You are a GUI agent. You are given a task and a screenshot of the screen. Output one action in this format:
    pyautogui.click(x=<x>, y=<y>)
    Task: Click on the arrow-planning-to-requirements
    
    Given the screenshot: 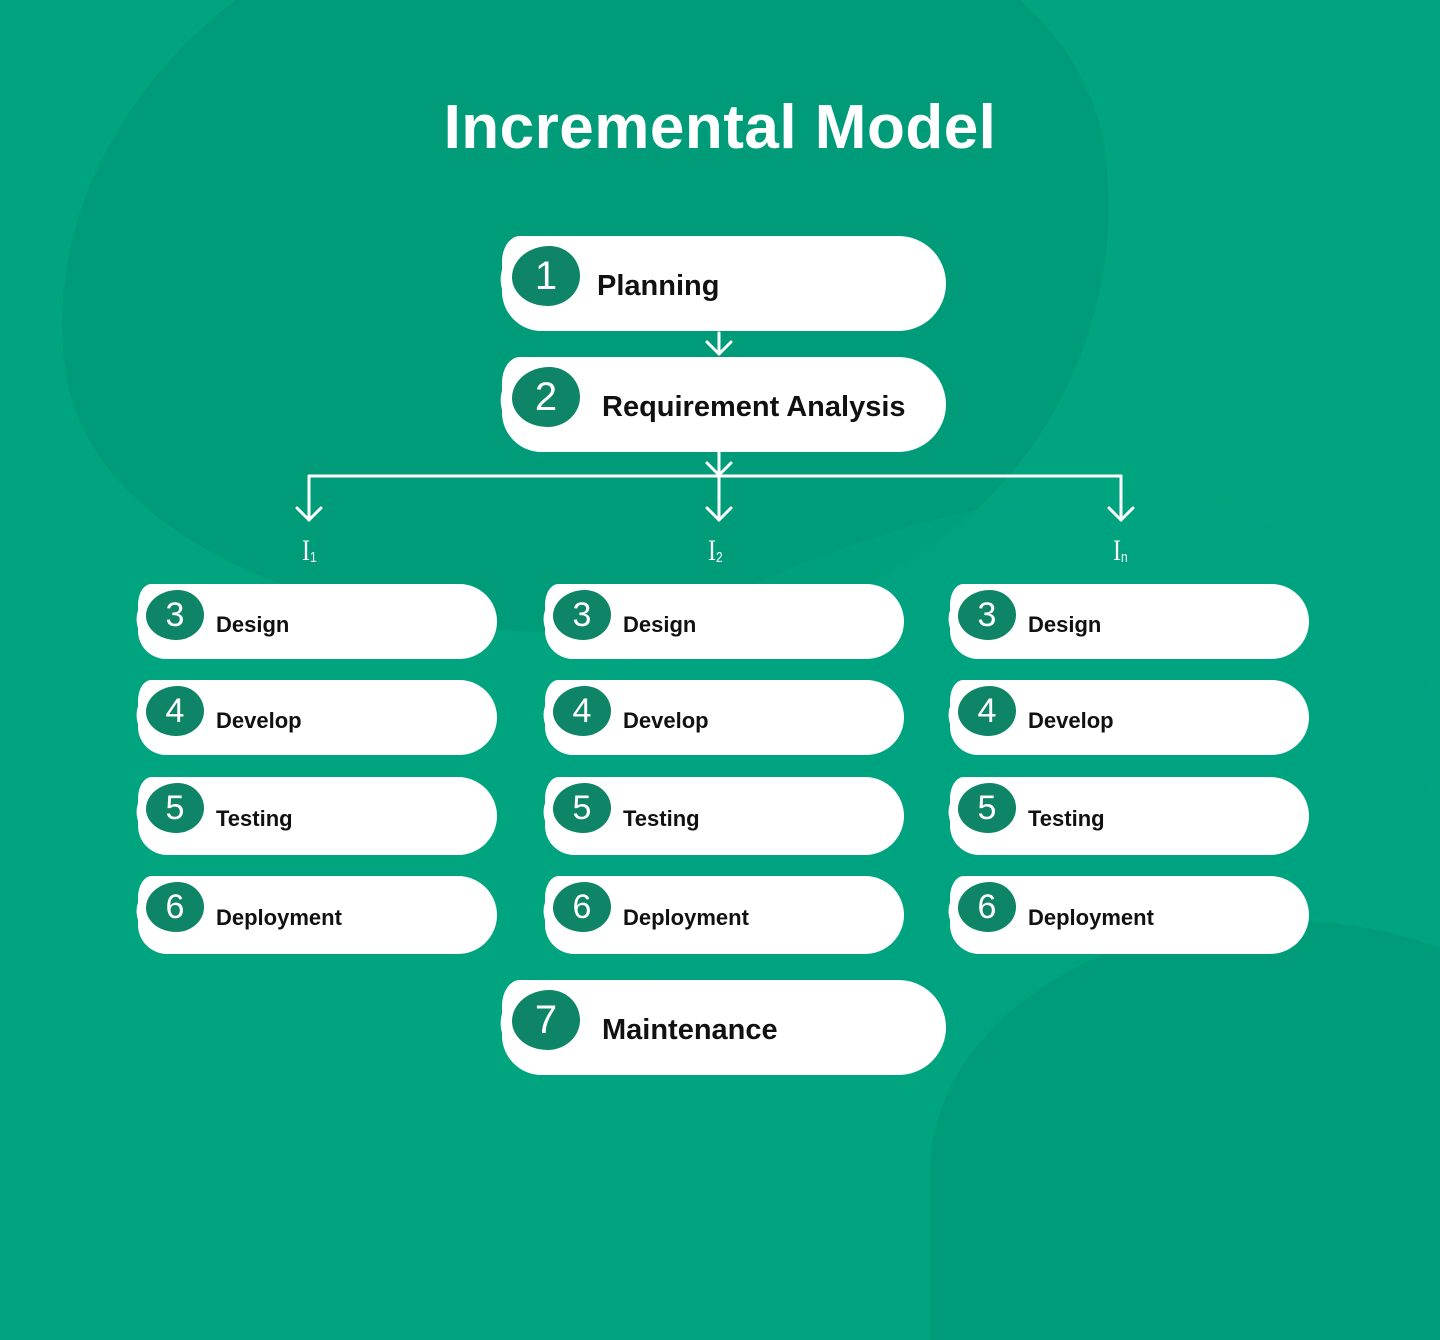 What is the action you would take?
    pyautogui.click(x=719, y=343)
    